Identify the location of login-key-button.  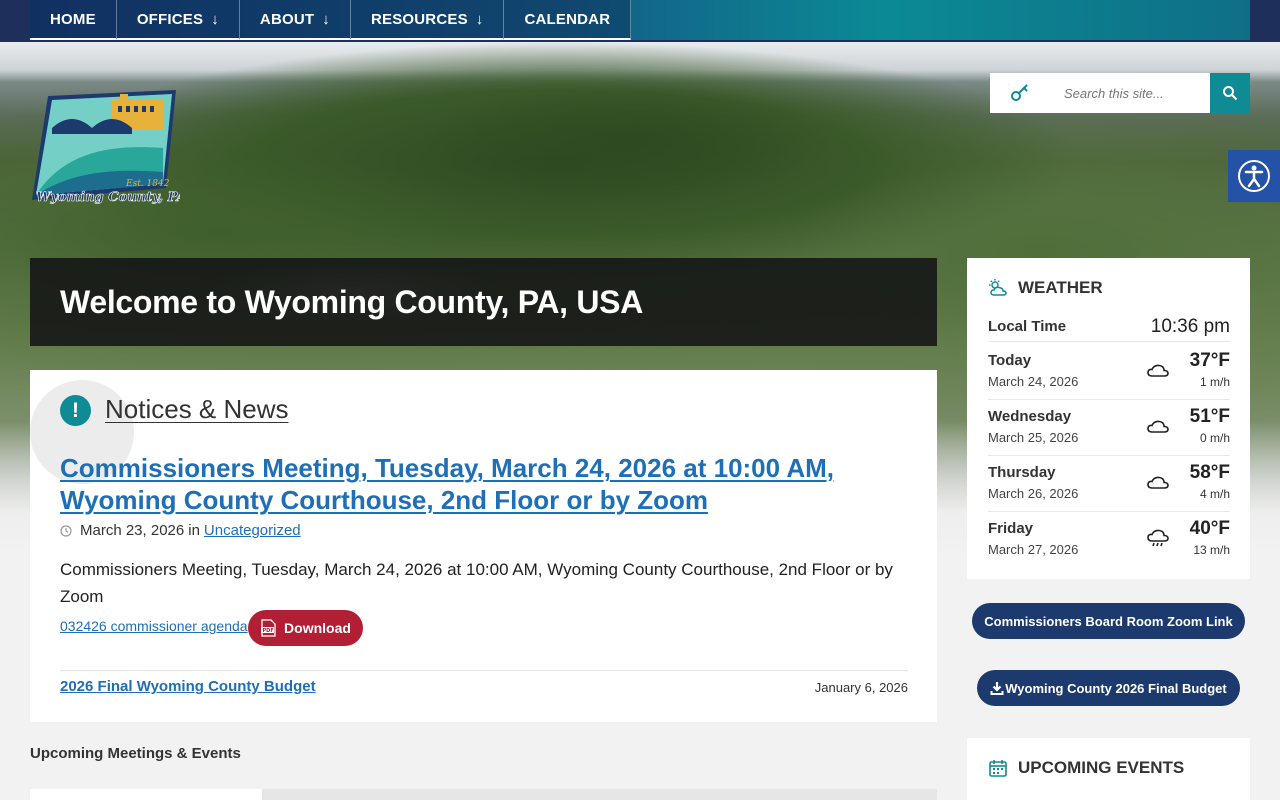
(1020, 93).